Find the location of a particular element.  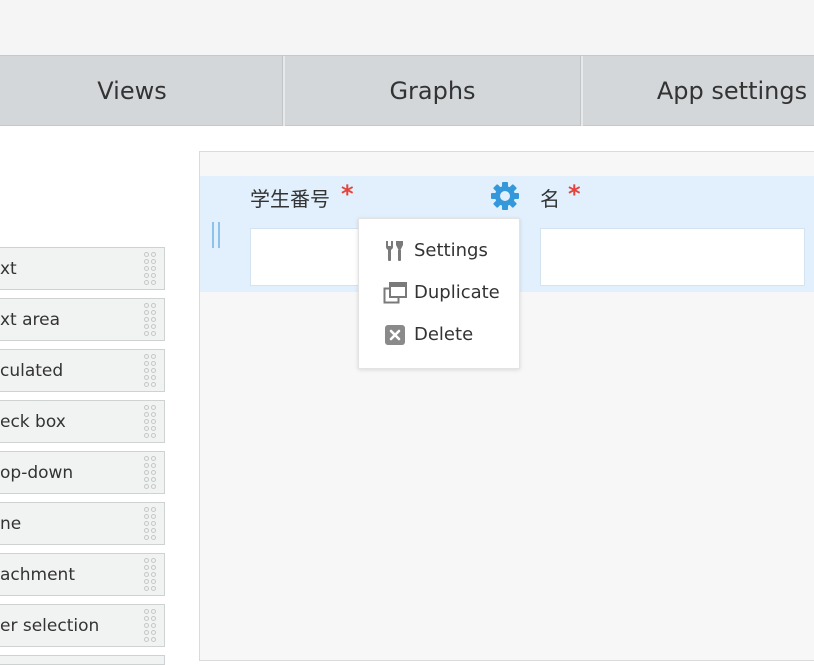

palette-item-label: er selection is located at coordinates (50, 625).